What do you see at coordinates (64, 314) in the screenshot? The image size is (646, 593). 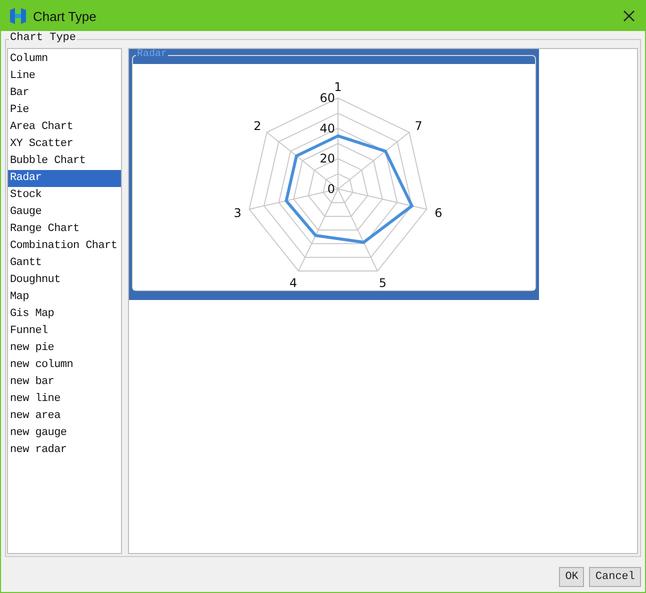 I see `list-item: Gis Map` at bounding box center [64, 314].